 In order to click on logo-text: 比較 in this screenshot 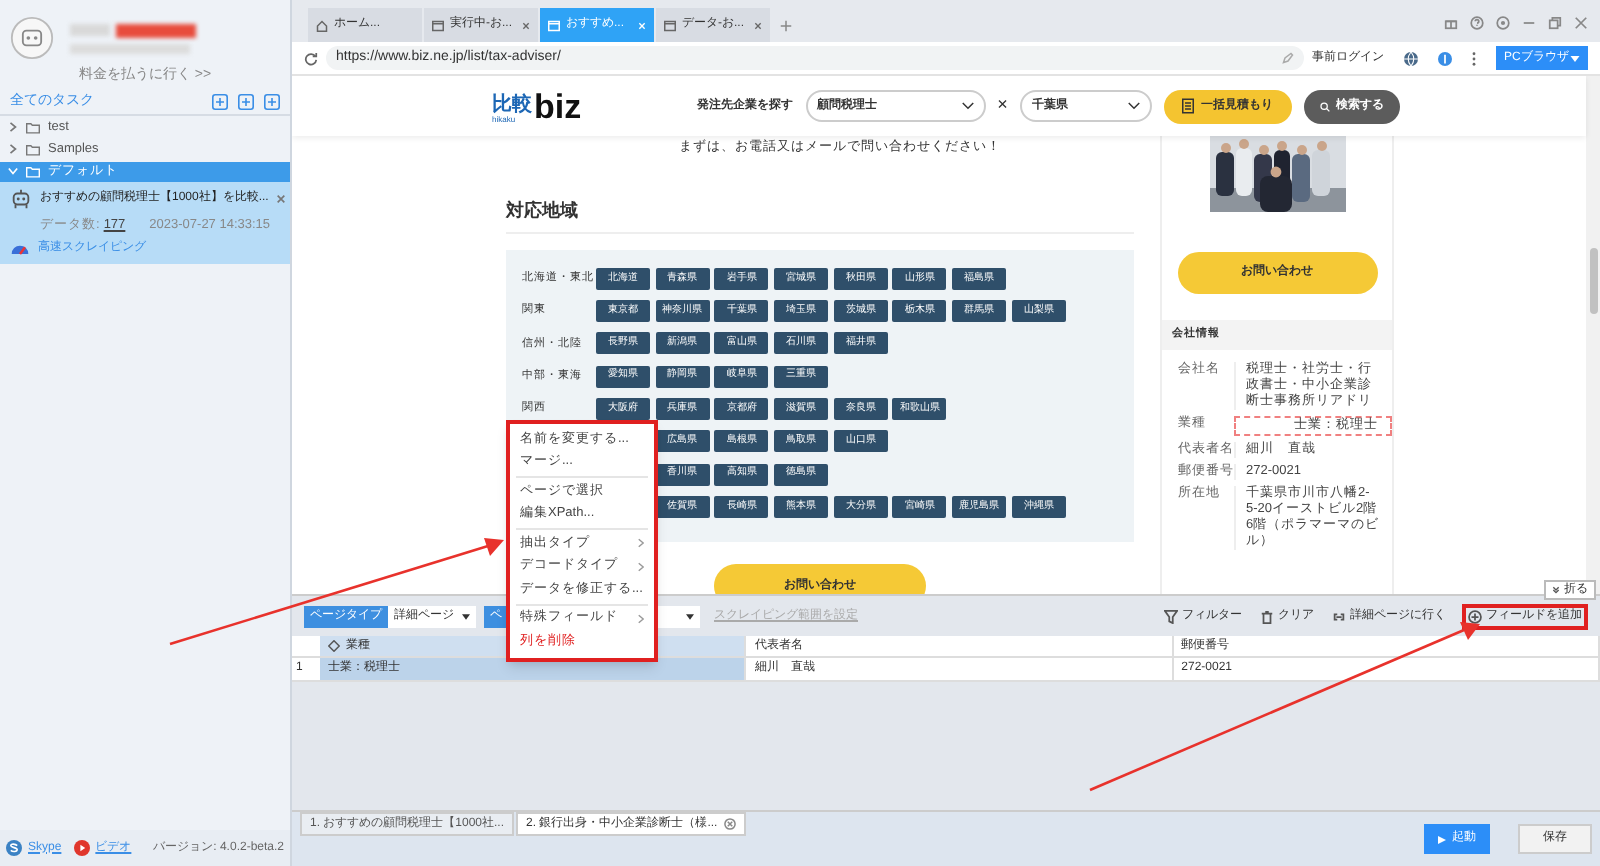, I will do `click(512, 105)`.